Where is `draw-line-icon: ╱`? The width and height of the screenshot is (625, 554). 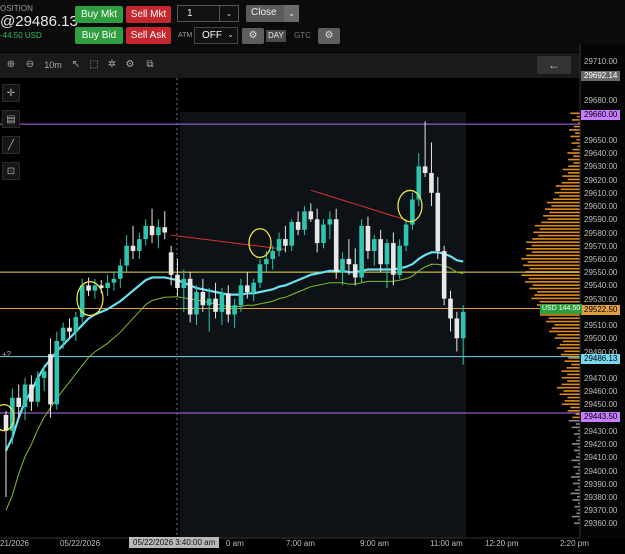 draw-line-icon: ╱ is located at coordinates (11, 145).